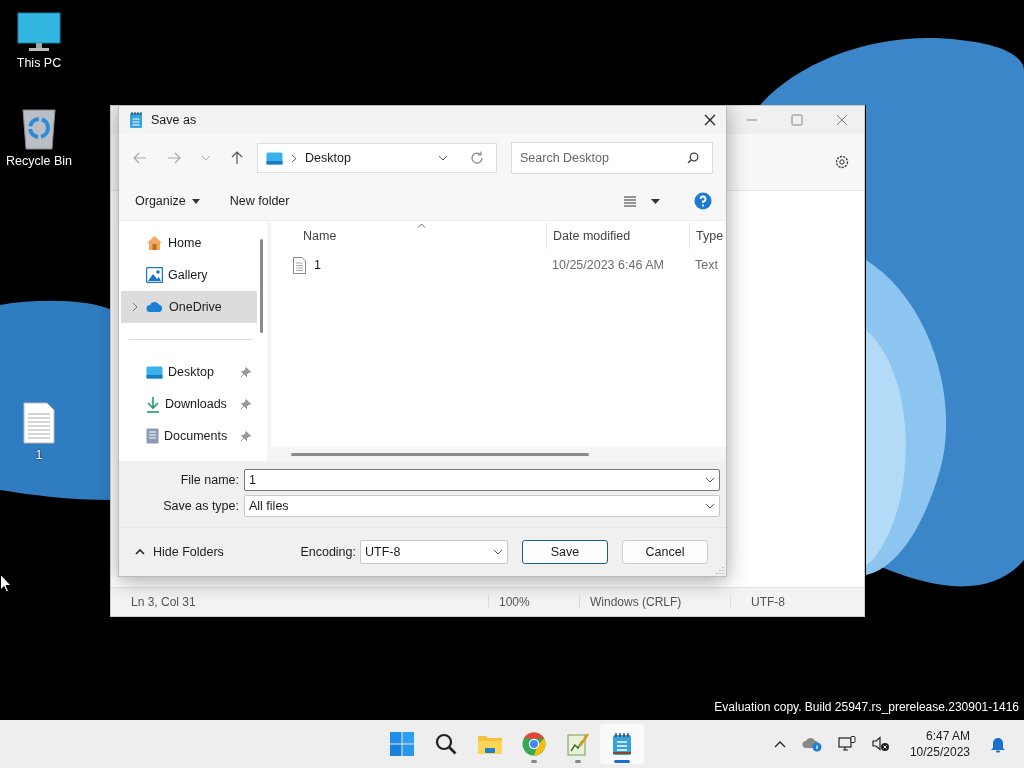  I want to click on nav-item: OneDrive, so click(189, 307).